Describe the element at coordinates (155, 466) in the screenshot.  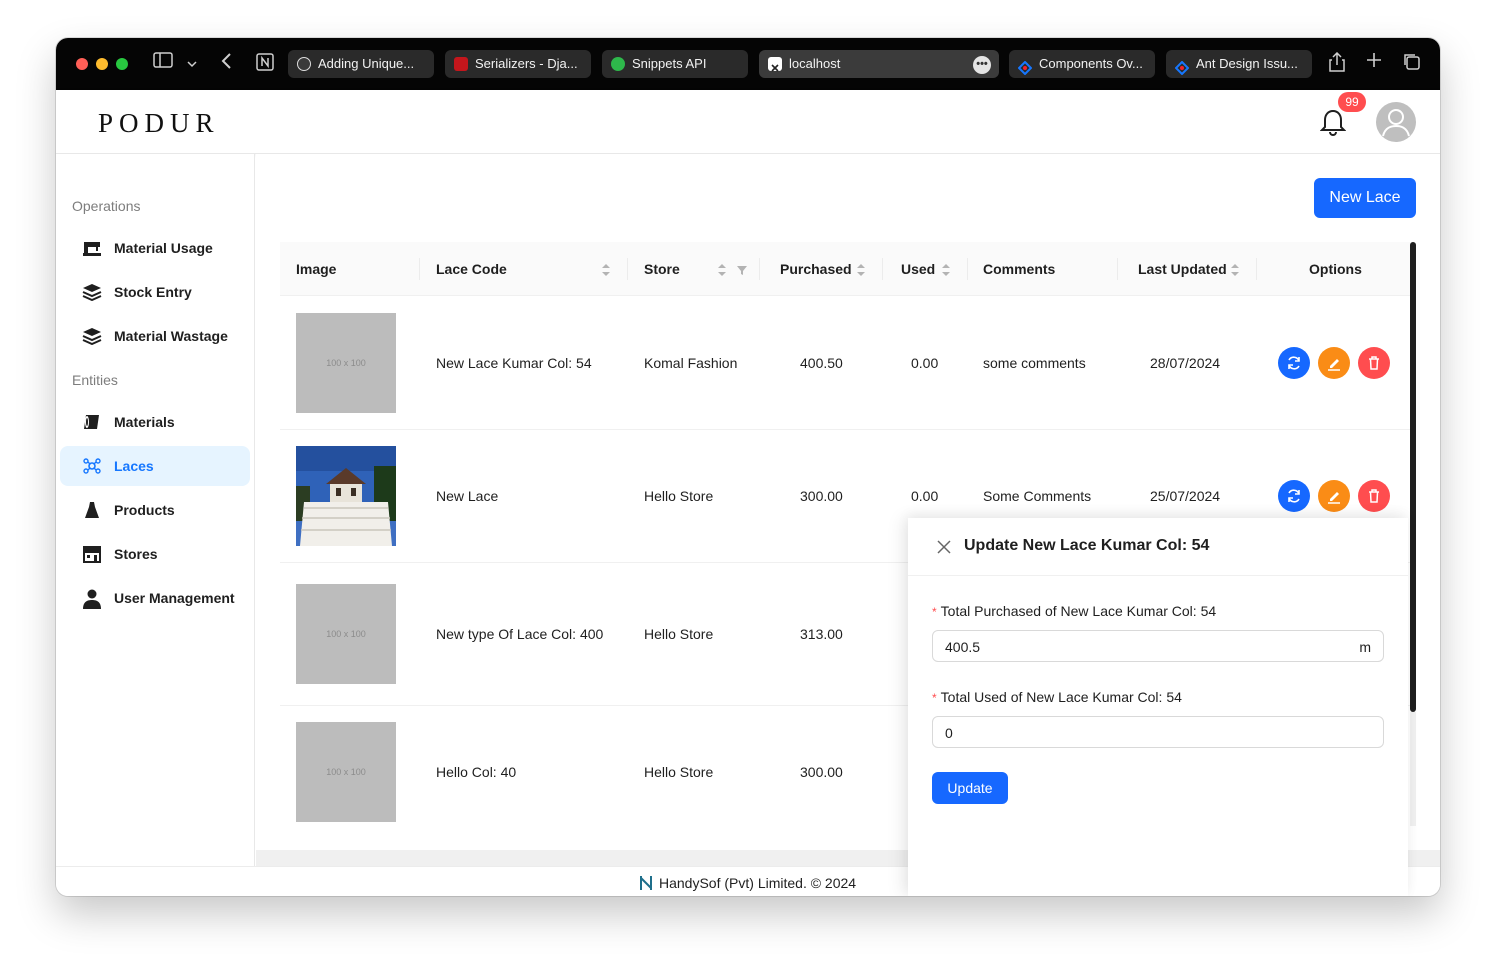
I see `sidebar-item-laces: Laces` at that location.